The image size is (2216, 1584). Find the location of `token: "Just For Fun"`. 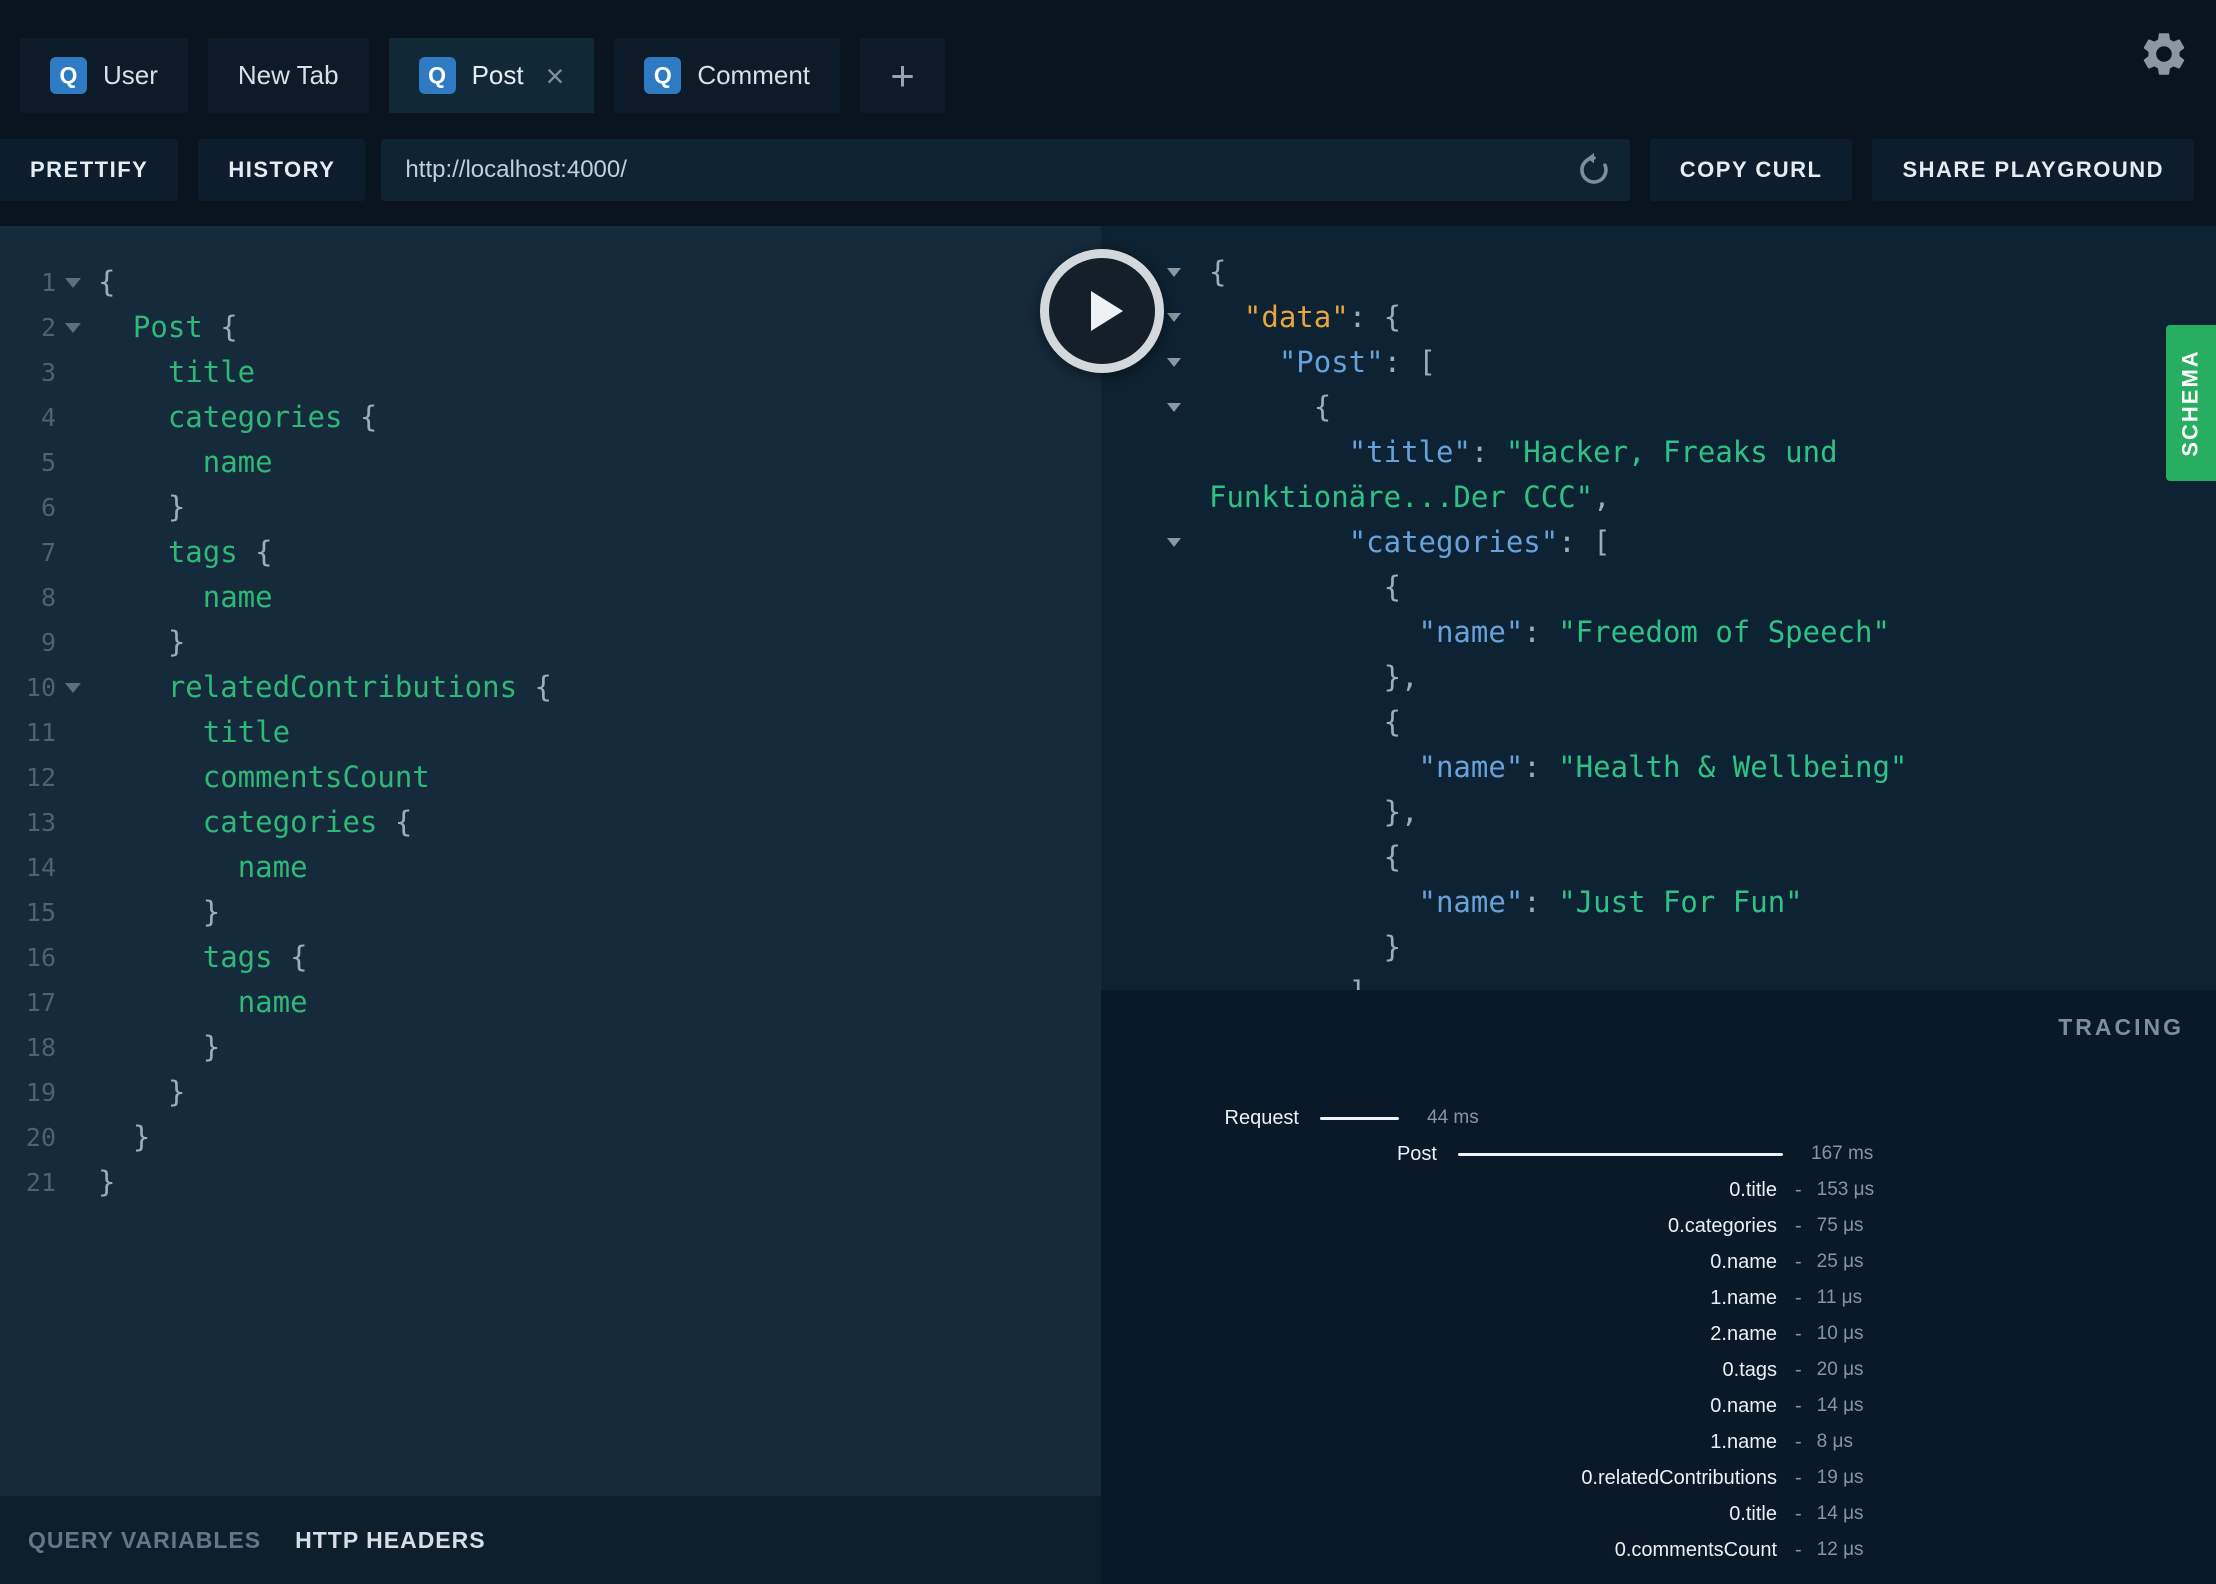

token: "Just For Fun" is located at coordinates (1680, 902).